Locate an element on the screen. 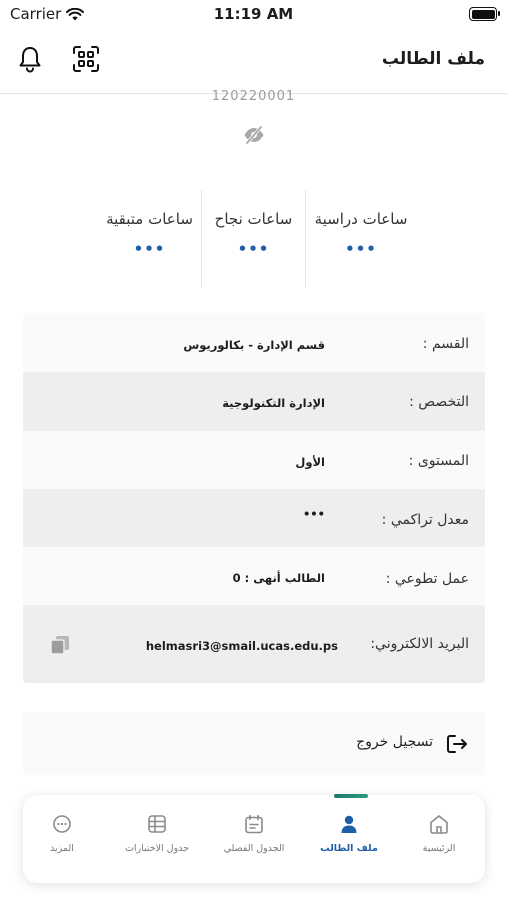  tab-label: الرئيسية is located at coordinates (439, 848).